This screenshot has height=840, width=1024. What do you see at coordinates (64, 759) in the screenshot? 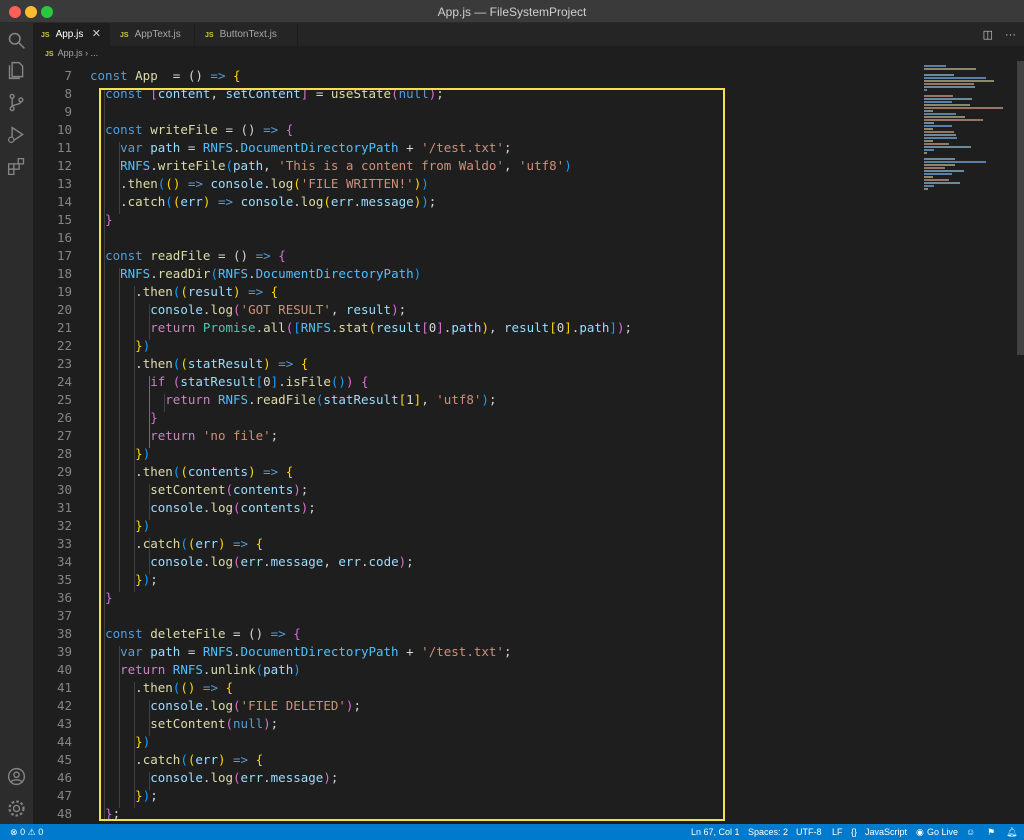
I see `line-number: 45` at bounding box center [64, 759].